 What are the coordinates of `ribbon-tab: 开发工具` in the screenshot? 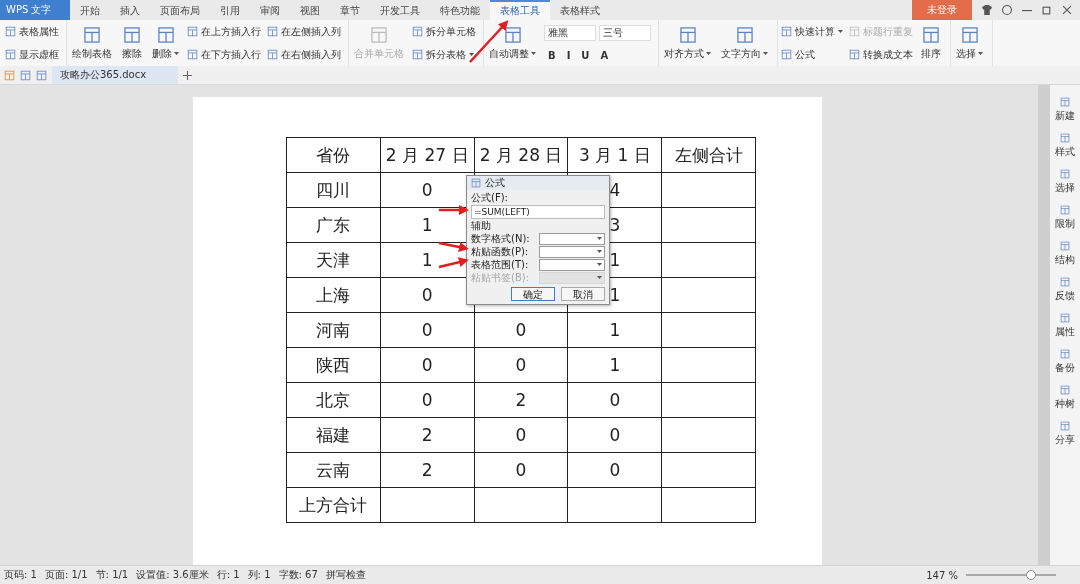 It's located at (400, 10).